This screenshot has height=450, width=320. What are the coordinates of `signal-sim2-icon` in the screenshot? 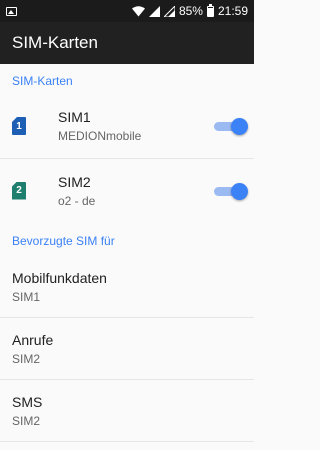 It's located at (169, 11).